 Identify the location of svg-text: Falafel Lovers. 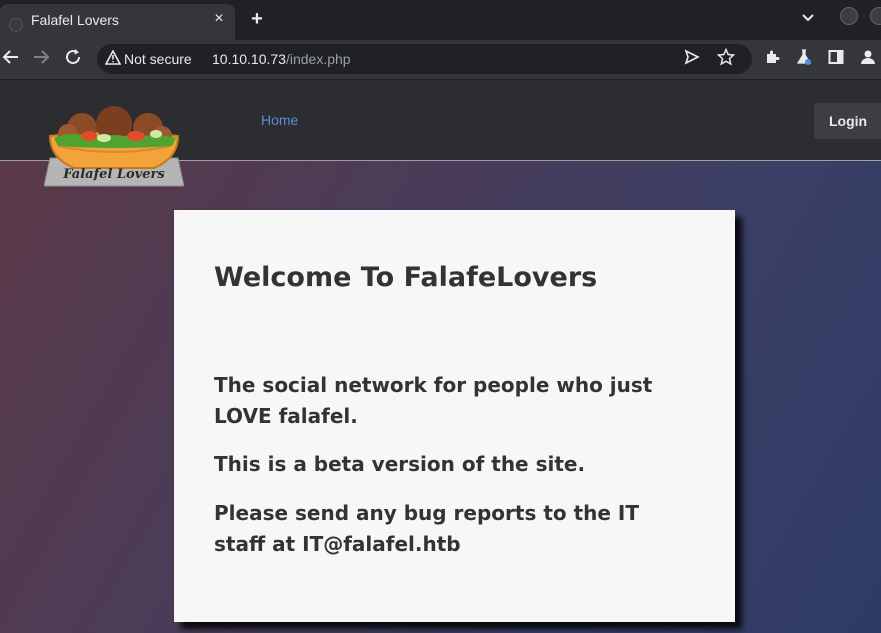
(113, 174).